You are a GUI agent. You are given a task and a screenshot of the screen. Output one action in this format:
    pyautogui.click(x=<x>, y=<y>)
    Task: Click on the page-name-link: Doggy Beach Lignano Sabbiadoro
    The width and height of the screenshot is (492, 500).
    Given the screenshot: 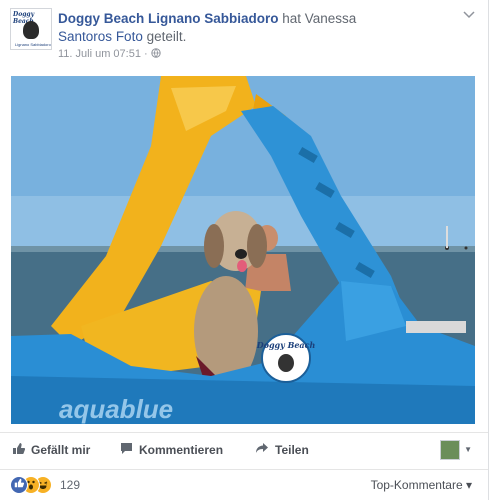 What is the action you would take?
    pyautogui.click(x=168, y=18)
    